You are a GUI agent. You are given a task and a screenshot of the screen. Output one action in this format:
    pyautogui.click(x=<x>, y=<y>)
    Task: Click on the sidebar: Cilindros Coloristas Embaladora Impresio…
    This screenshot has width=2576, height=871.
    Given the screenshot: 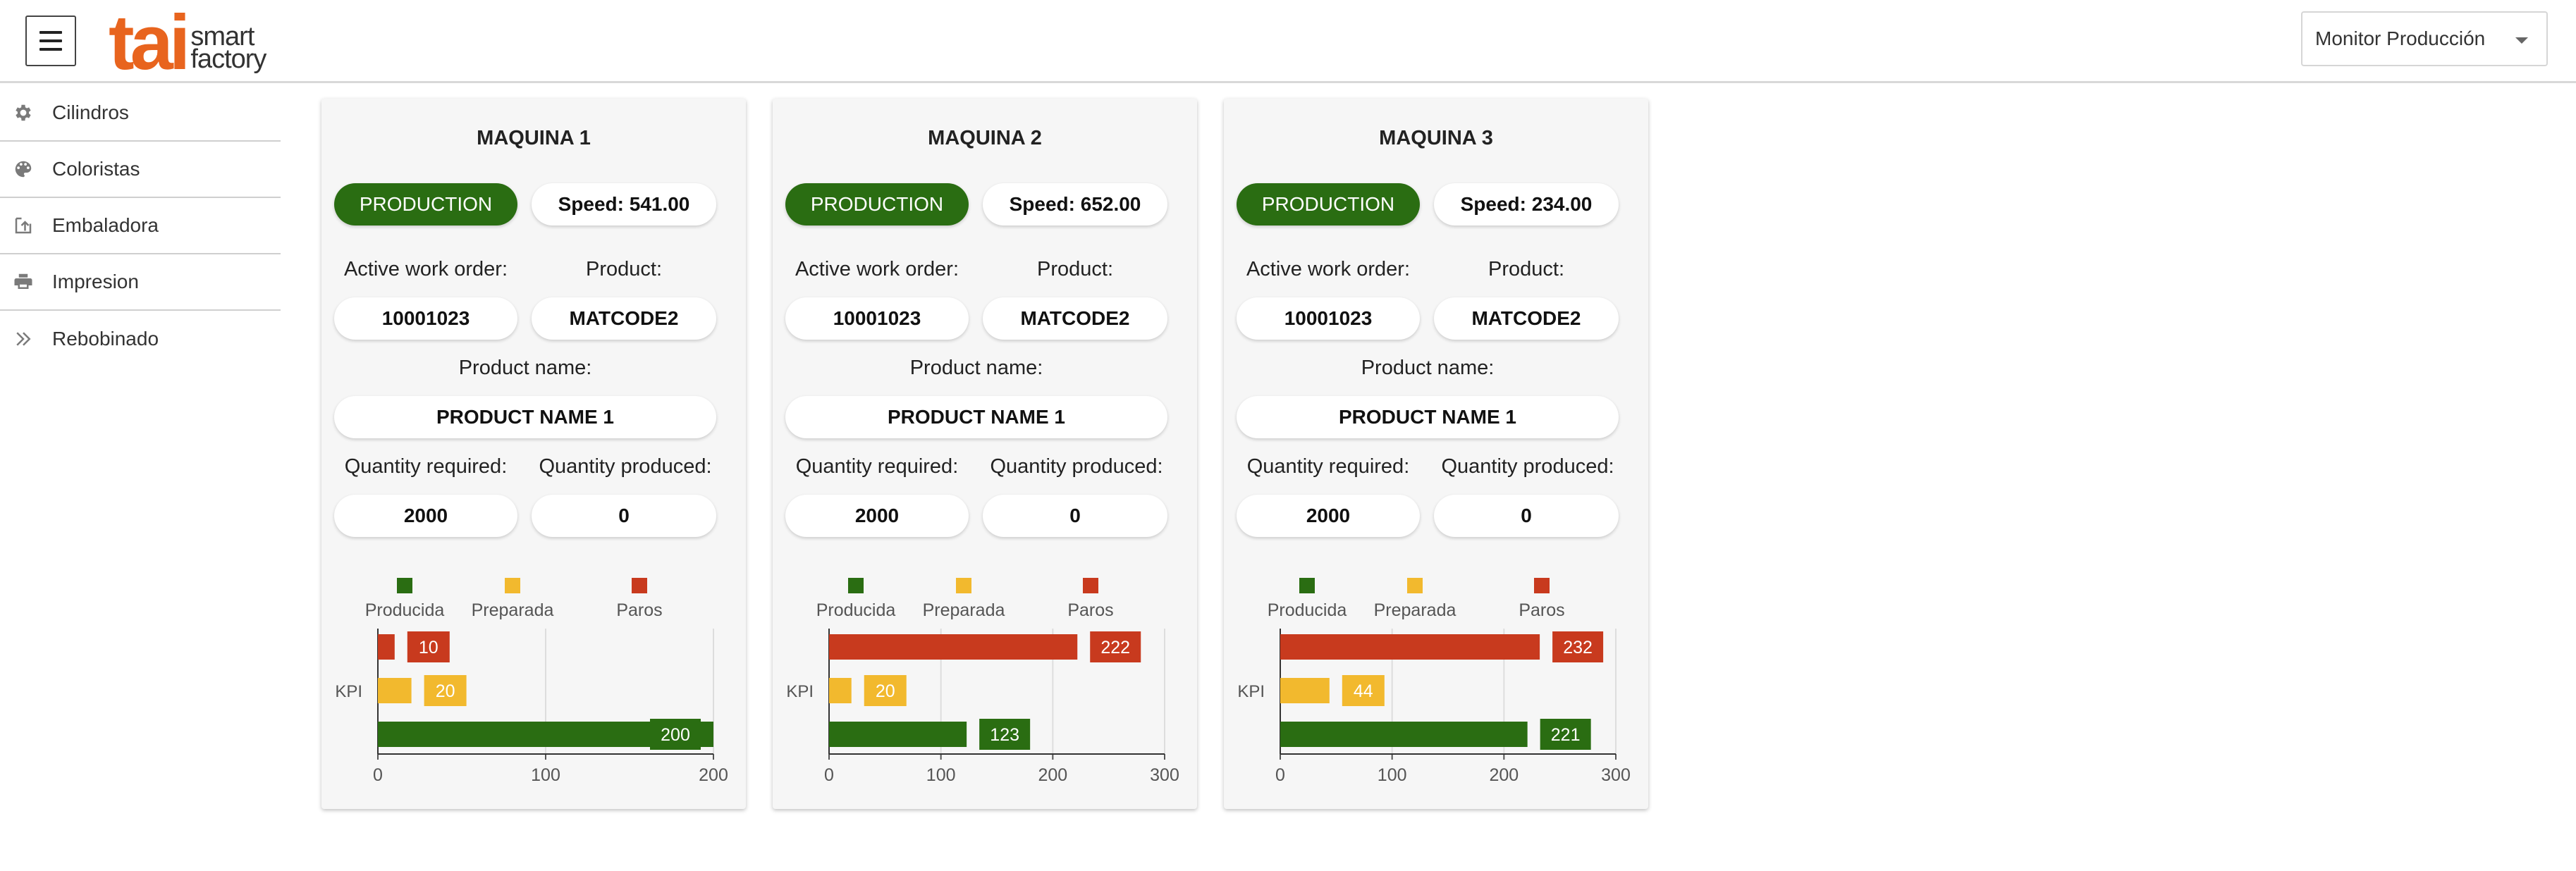 What is the action you would take?
    pyautogui.click(x=140, y=226)
    